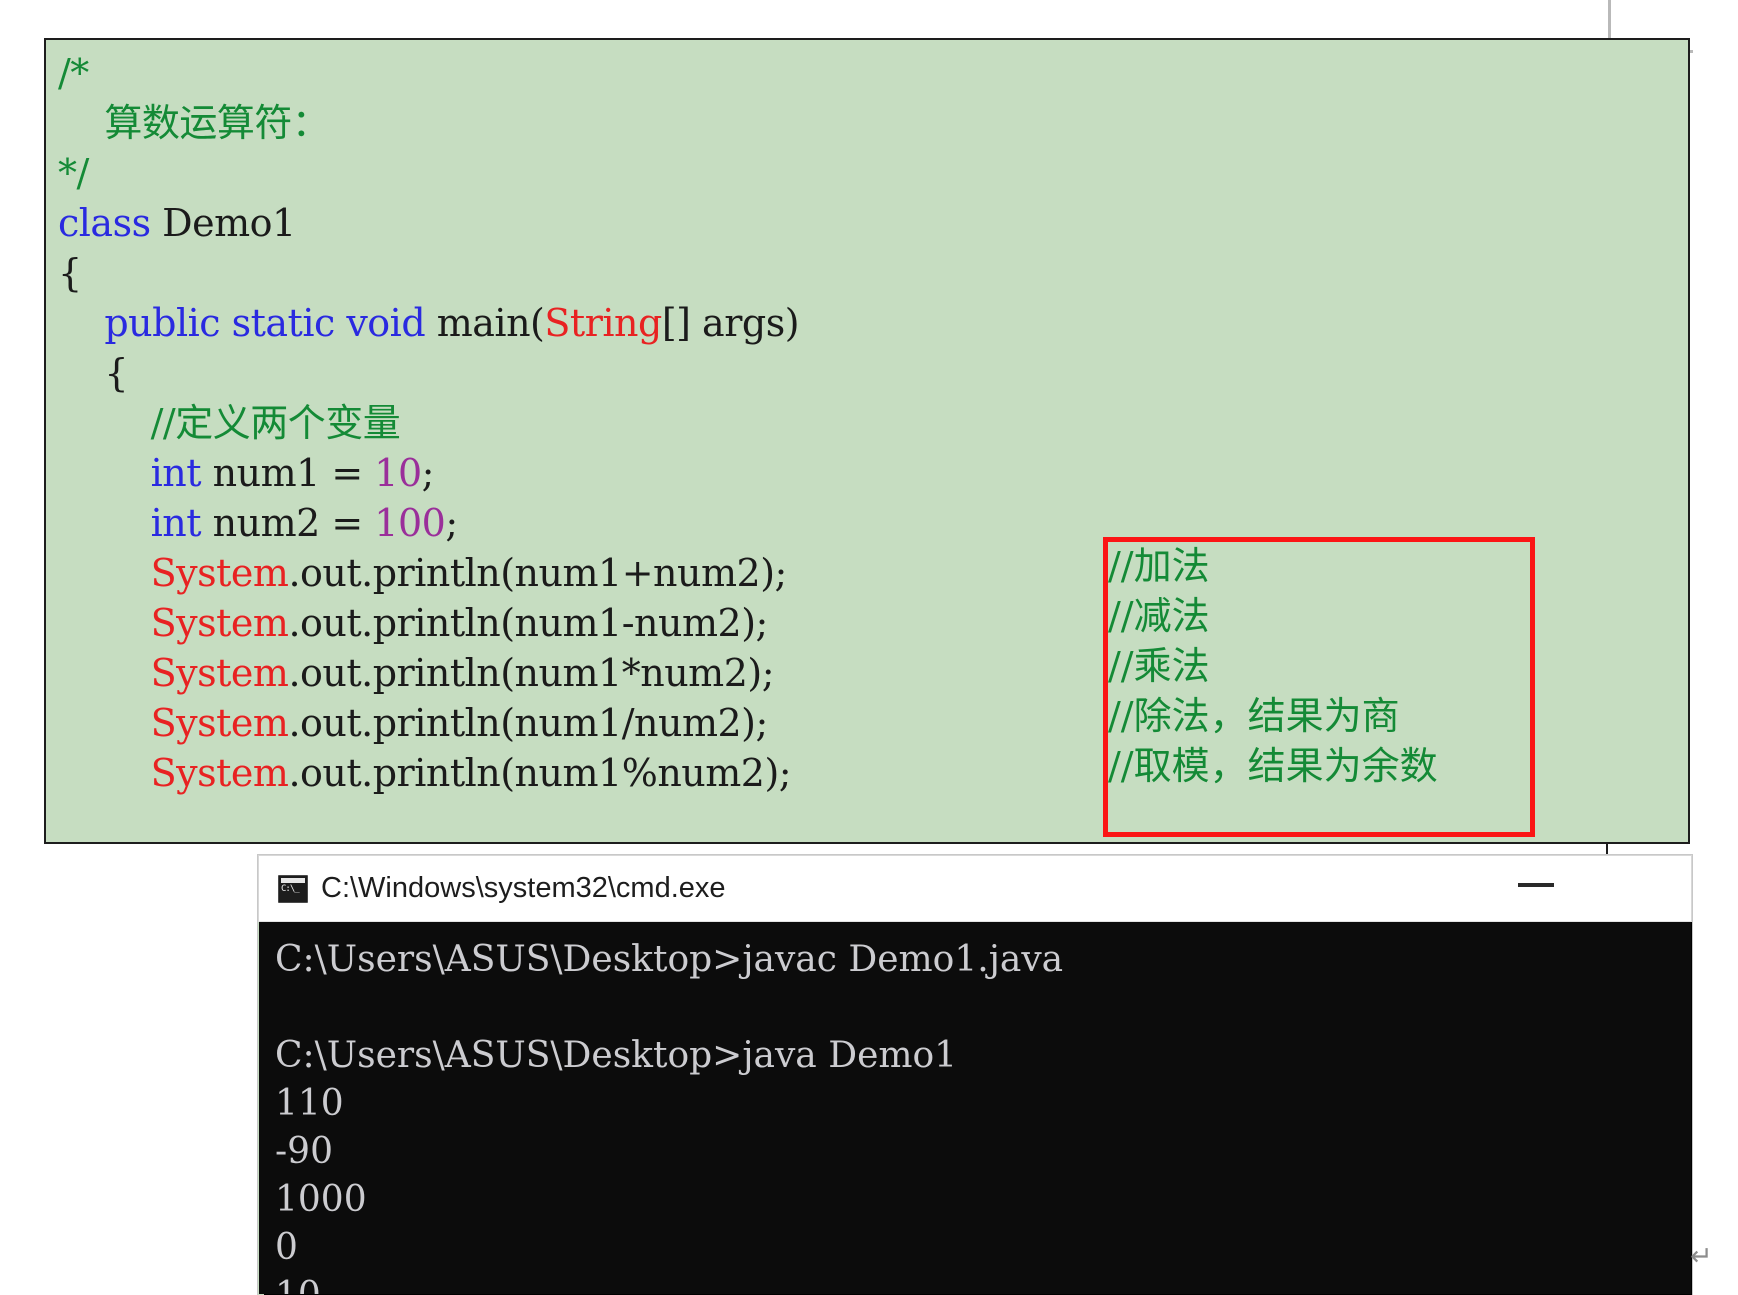 The width and height of the screenshot is (1738, 1295). What do you see at coordinates (293, 888) in the screenshot?
I see `cmd-console-icon` at bounding box center [293, 888].